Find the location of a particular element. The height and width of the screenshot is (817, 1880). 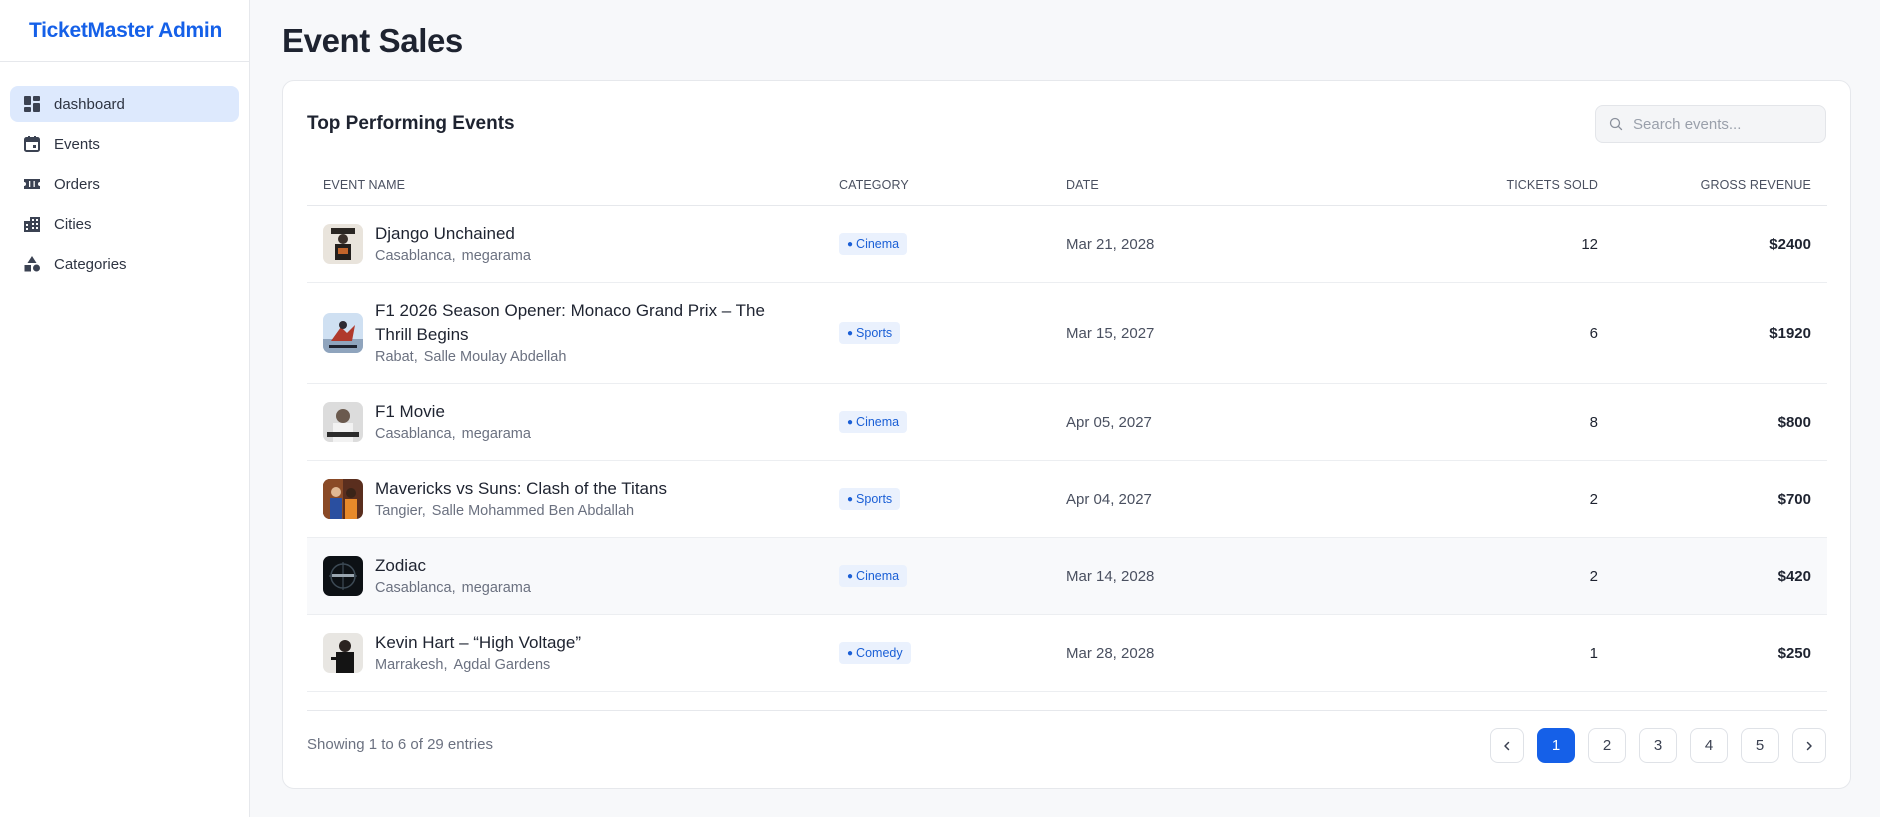

page-title: Event Sales is located at coordinates (372, 40).